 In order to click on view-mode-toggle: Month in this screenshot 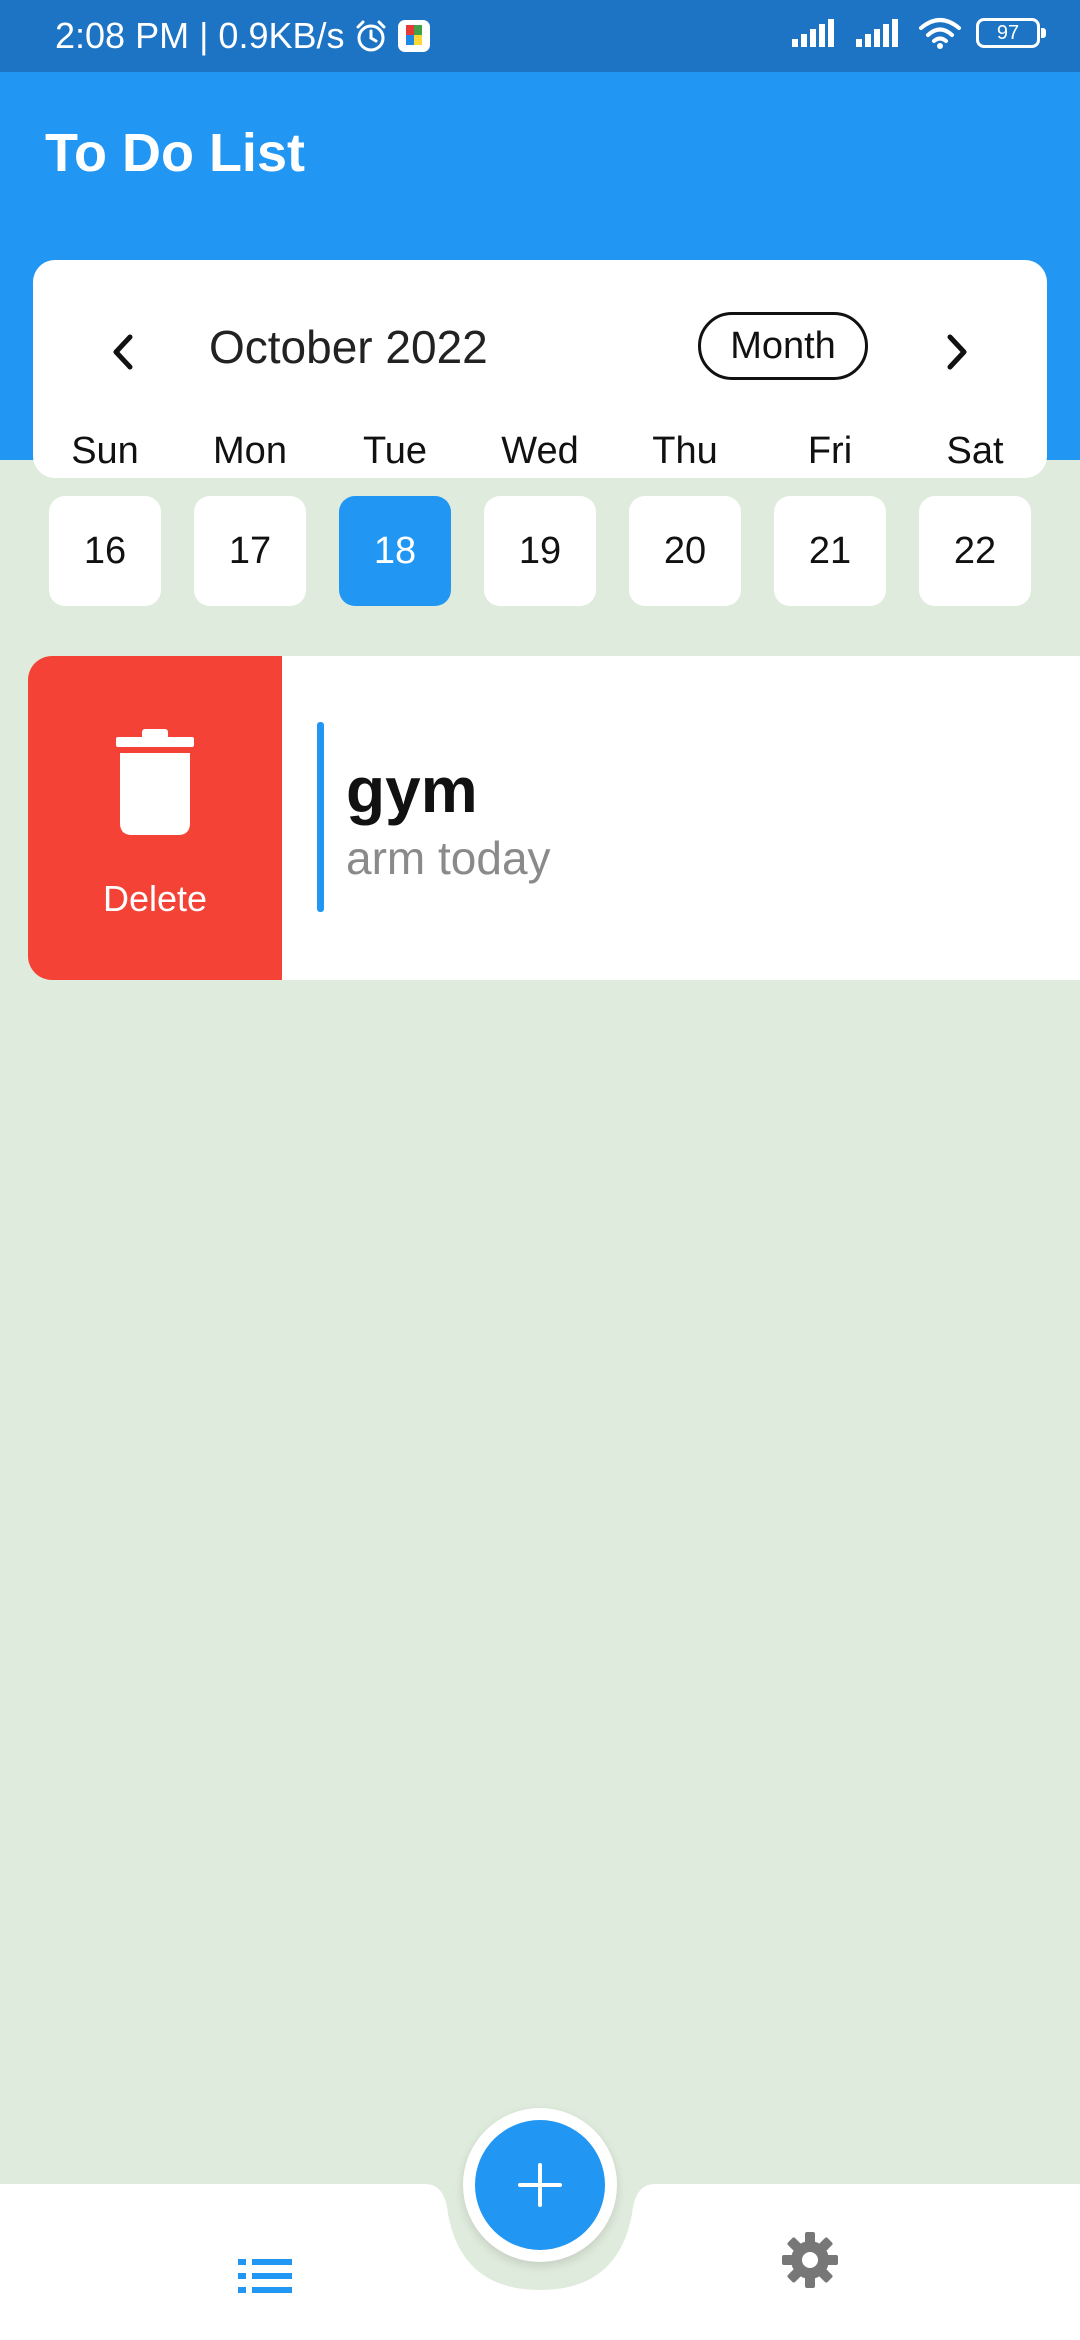, I will do `click(783, 346)`.